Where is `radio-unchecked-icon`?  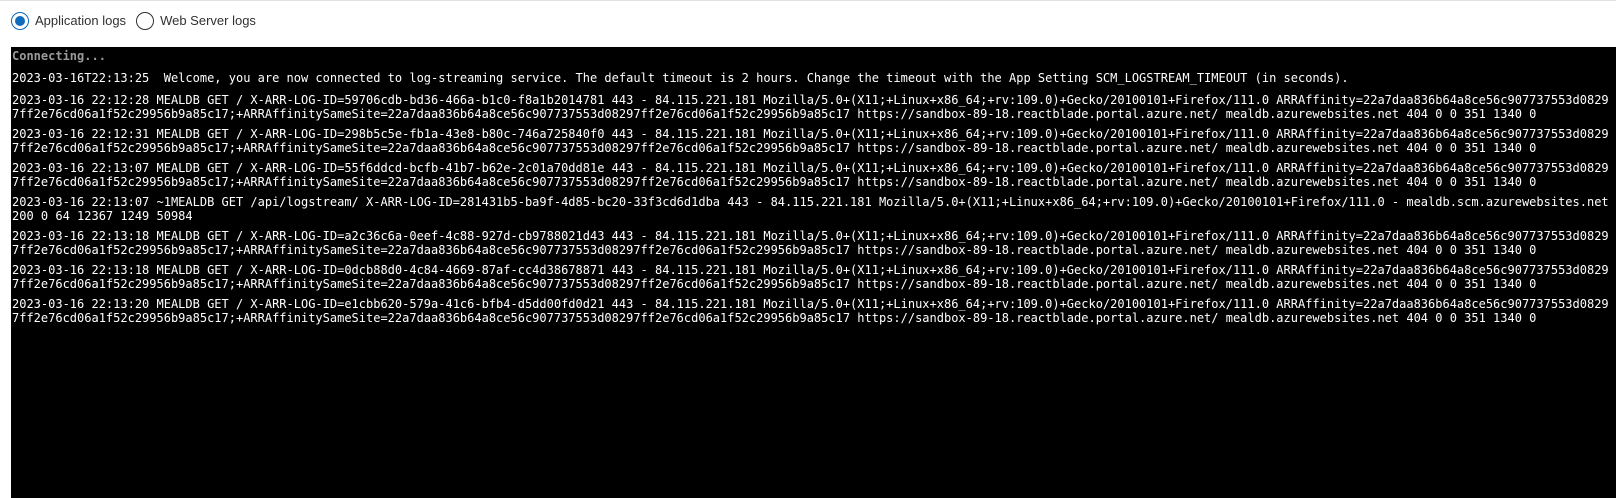 radio-unchecked-icon is located at coordinates (145, 21).